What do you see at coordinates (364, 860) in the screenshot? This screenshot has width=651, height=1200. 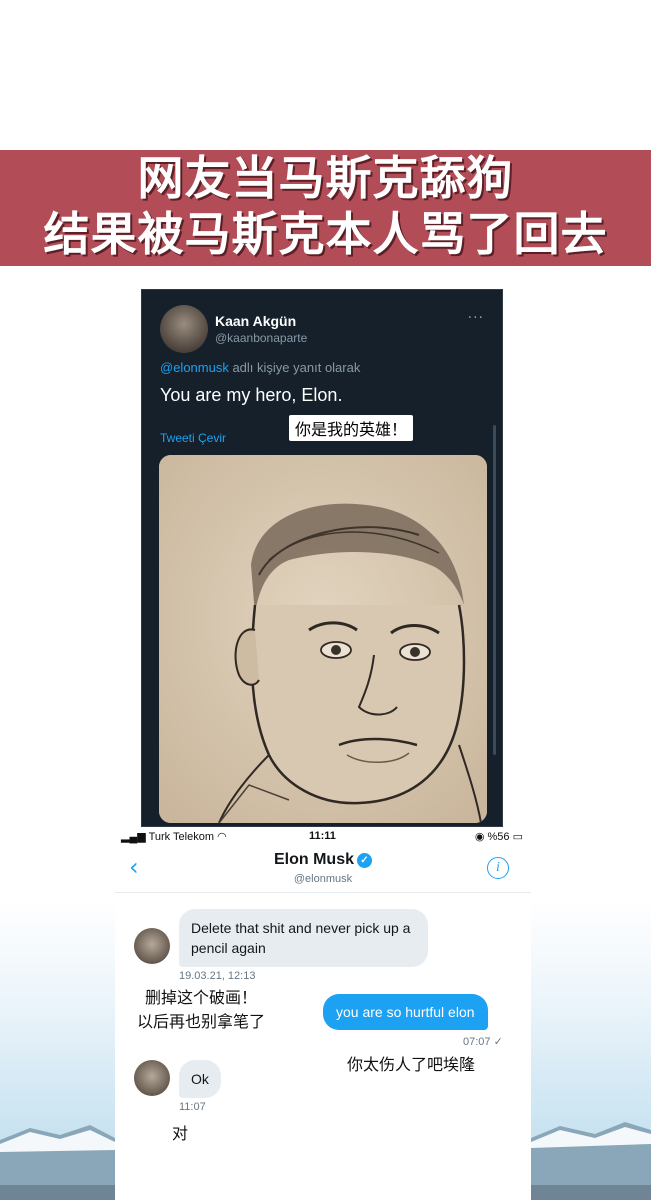 I see `verified-badge-icon: ✓` at bounding box center [364, 860].